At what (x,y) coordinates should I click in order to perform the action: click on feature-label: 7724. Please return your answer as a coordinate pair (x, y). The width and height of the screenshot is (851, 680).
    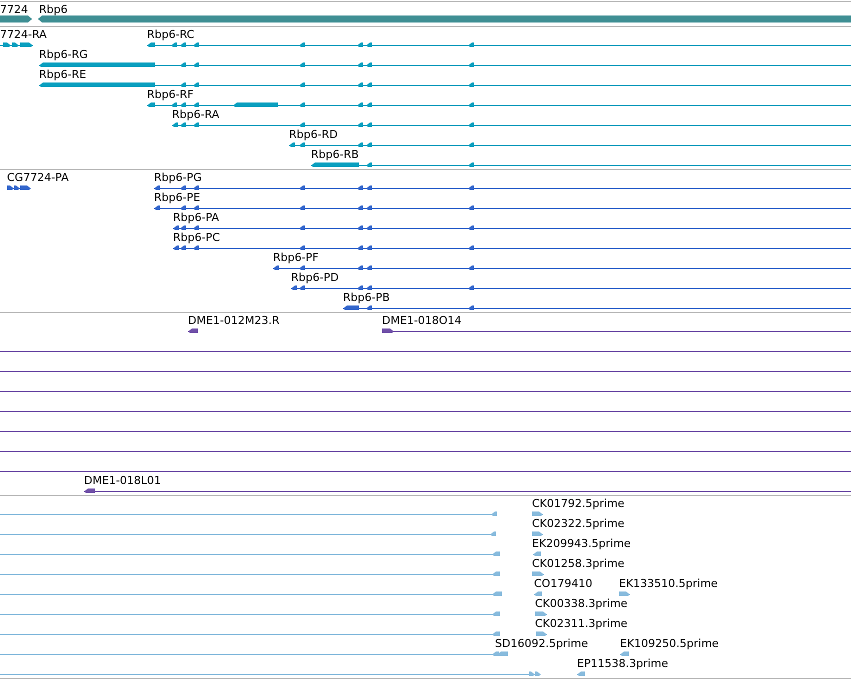
    Looking at the image, I should click on (14, 10).